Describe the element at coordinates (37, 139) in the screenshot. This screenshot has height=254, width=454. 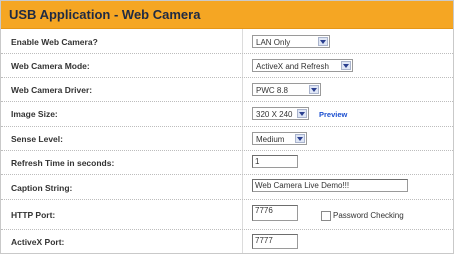
I see `sense-level-label: Sense Level:` at that location.